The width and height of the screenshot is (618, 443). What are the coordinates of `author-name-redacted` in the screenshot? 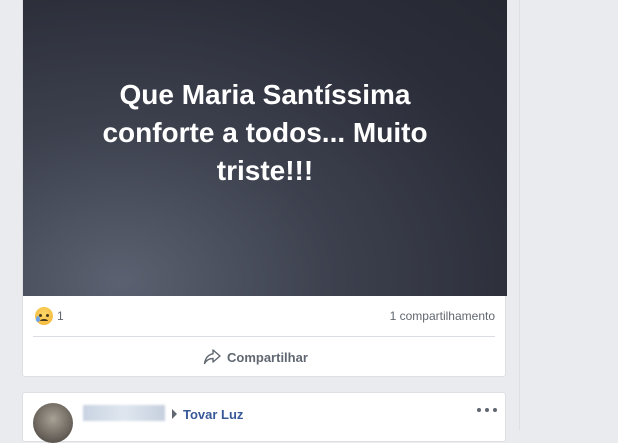 It's located at (124, 413).